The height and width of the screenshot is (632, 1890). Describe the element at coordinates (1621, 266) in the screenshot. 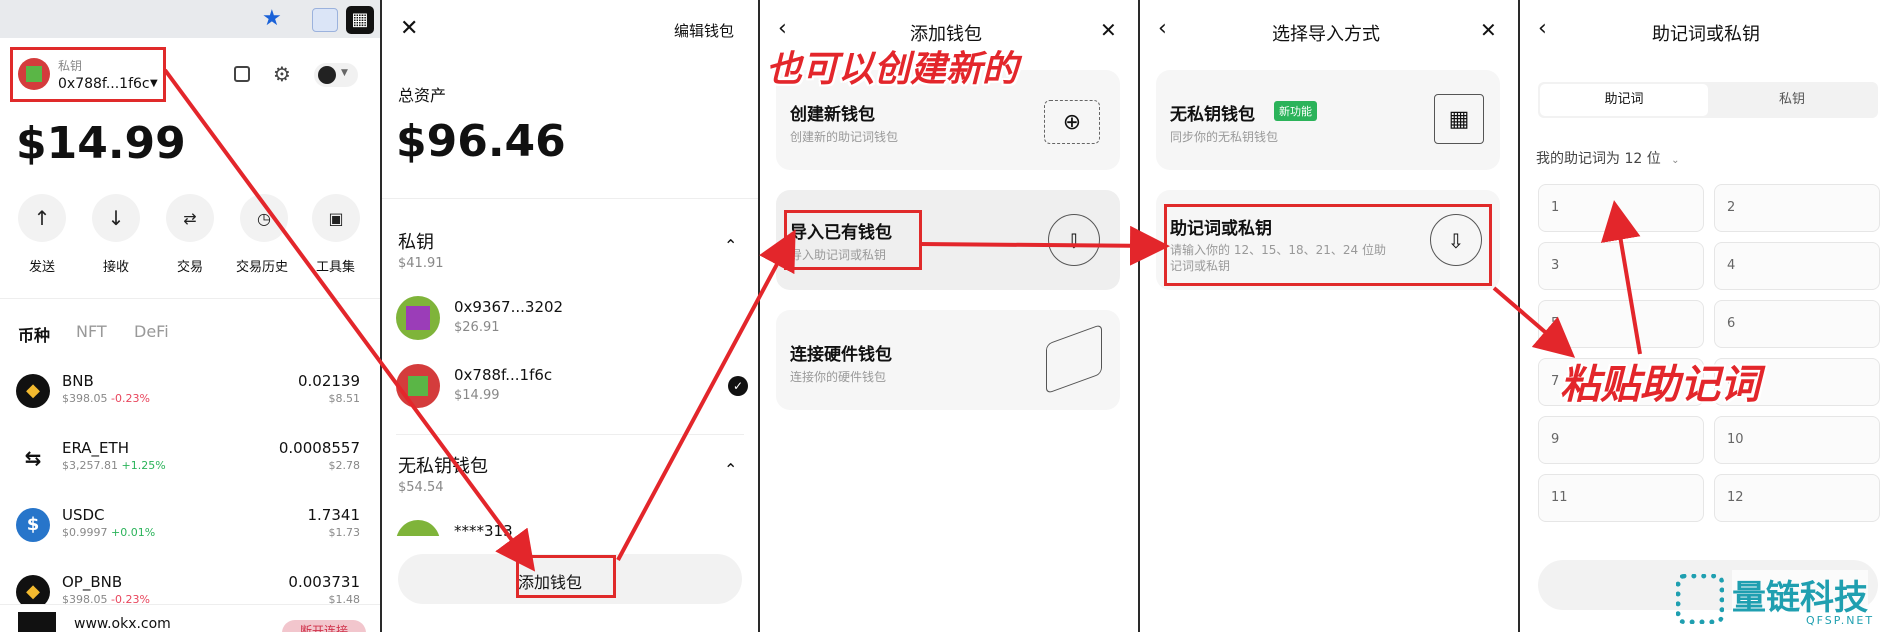

I see `mnemonic-word-field: 3` at that location.